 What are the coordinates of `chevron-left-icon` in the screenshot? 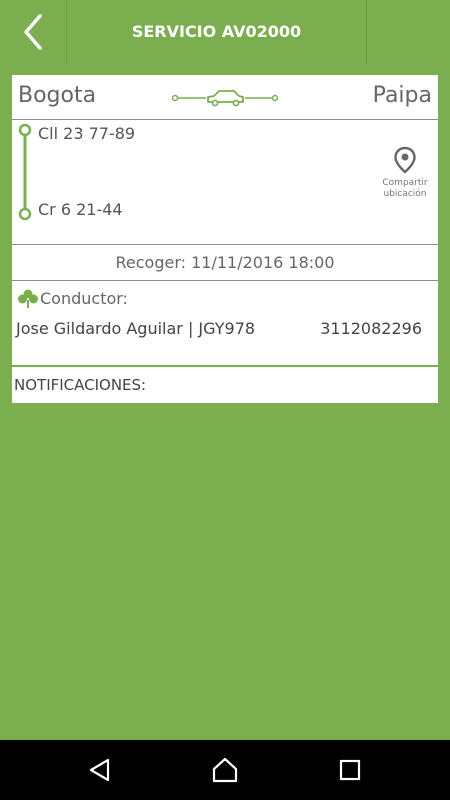 It's located at (33, 32).